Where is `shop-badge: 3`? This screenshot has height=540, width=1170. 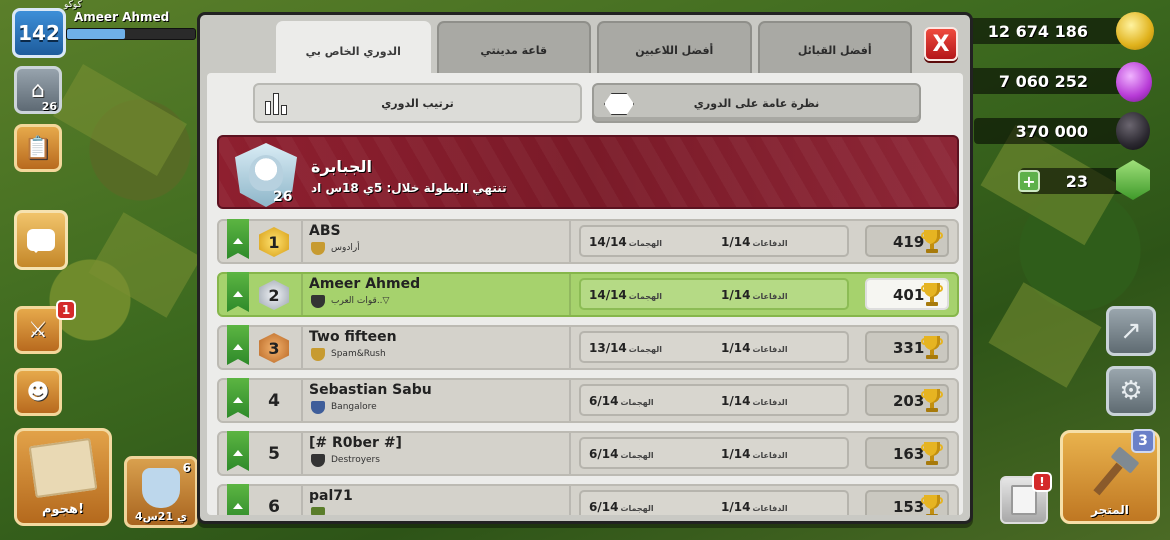 shop-badge: 3 is located at coordinates (1143, 441).